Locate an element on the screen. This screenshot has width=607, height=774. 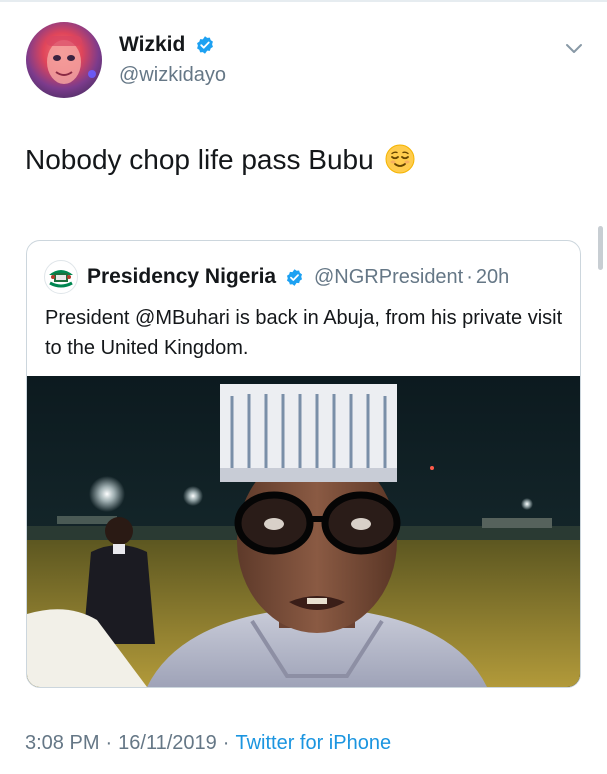
tweet-meta: 3:08 PM · 16/11/2019 · Twitter for iPhone is located at coordinates (208, 743).